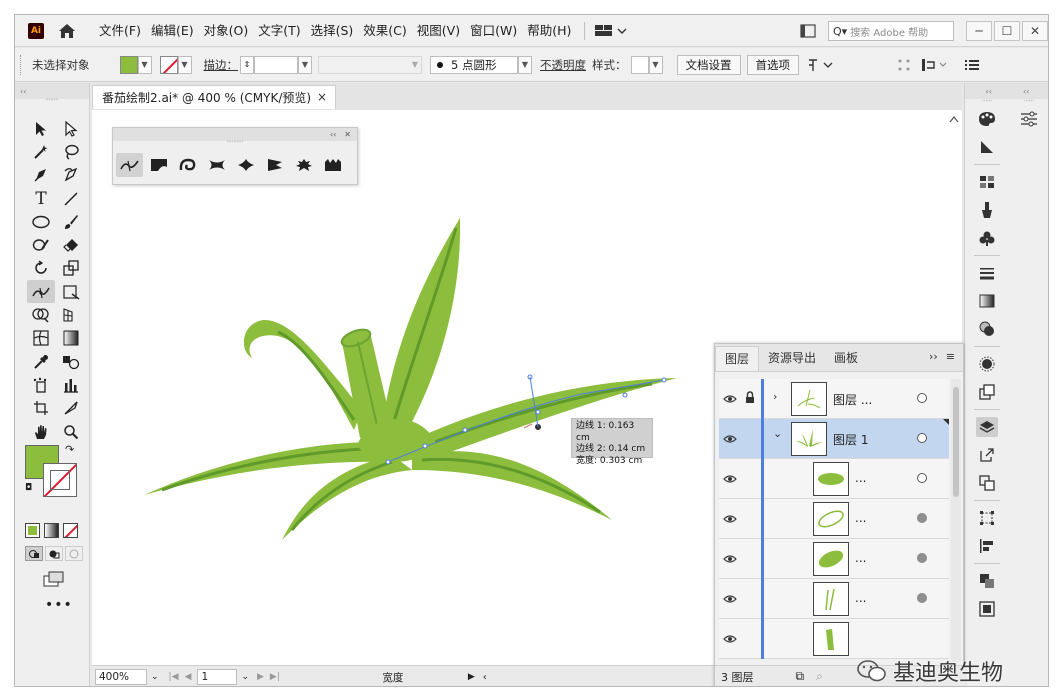  What do you see at coordinates (305, 64) in the screenshot?
I see `stroke-weight-dropdown: ▼` at bounding box center [305, 64].